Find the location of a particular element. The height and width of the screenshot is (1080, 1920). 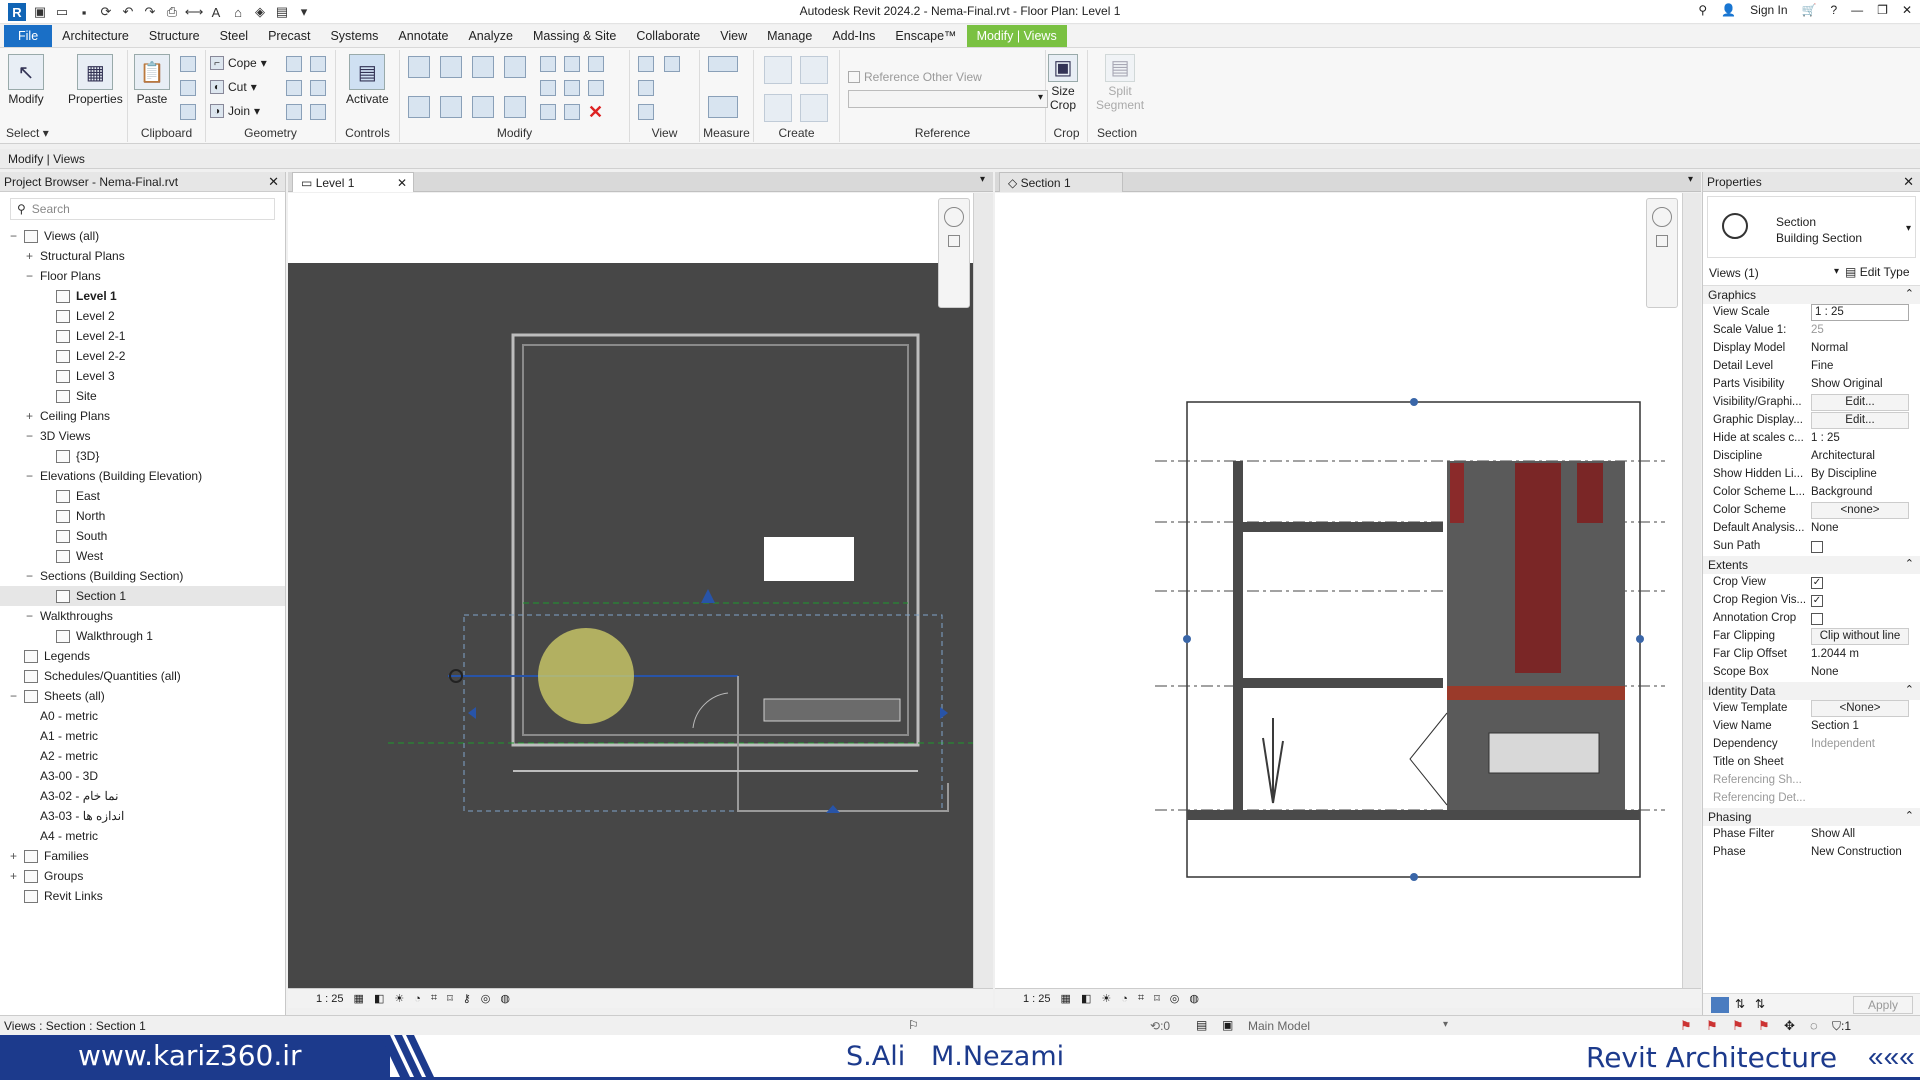

binoculars-icon: ⚲ is located at coordinates (1702, 10).